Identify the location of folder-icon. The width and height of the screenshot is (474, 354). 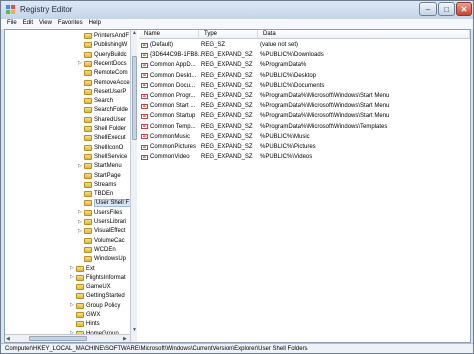
(88, 184).